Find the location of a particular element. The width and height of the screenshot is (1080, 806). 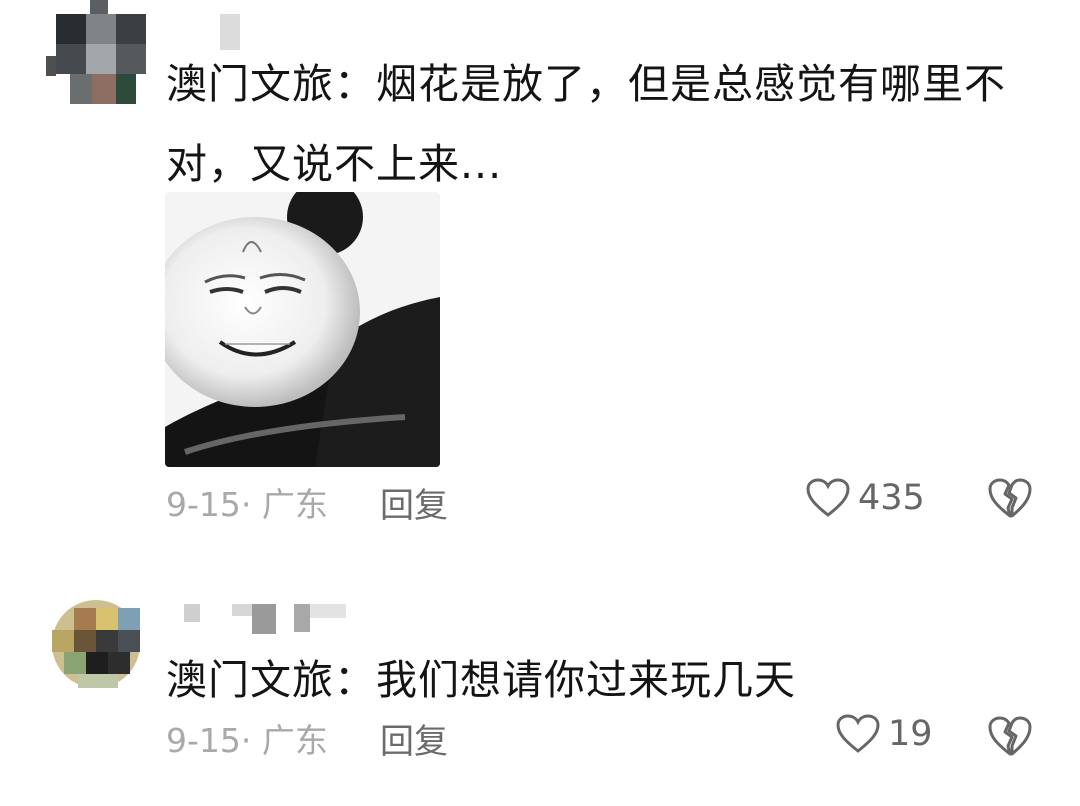

like-count: 19 is located at coordinates (910, 734).